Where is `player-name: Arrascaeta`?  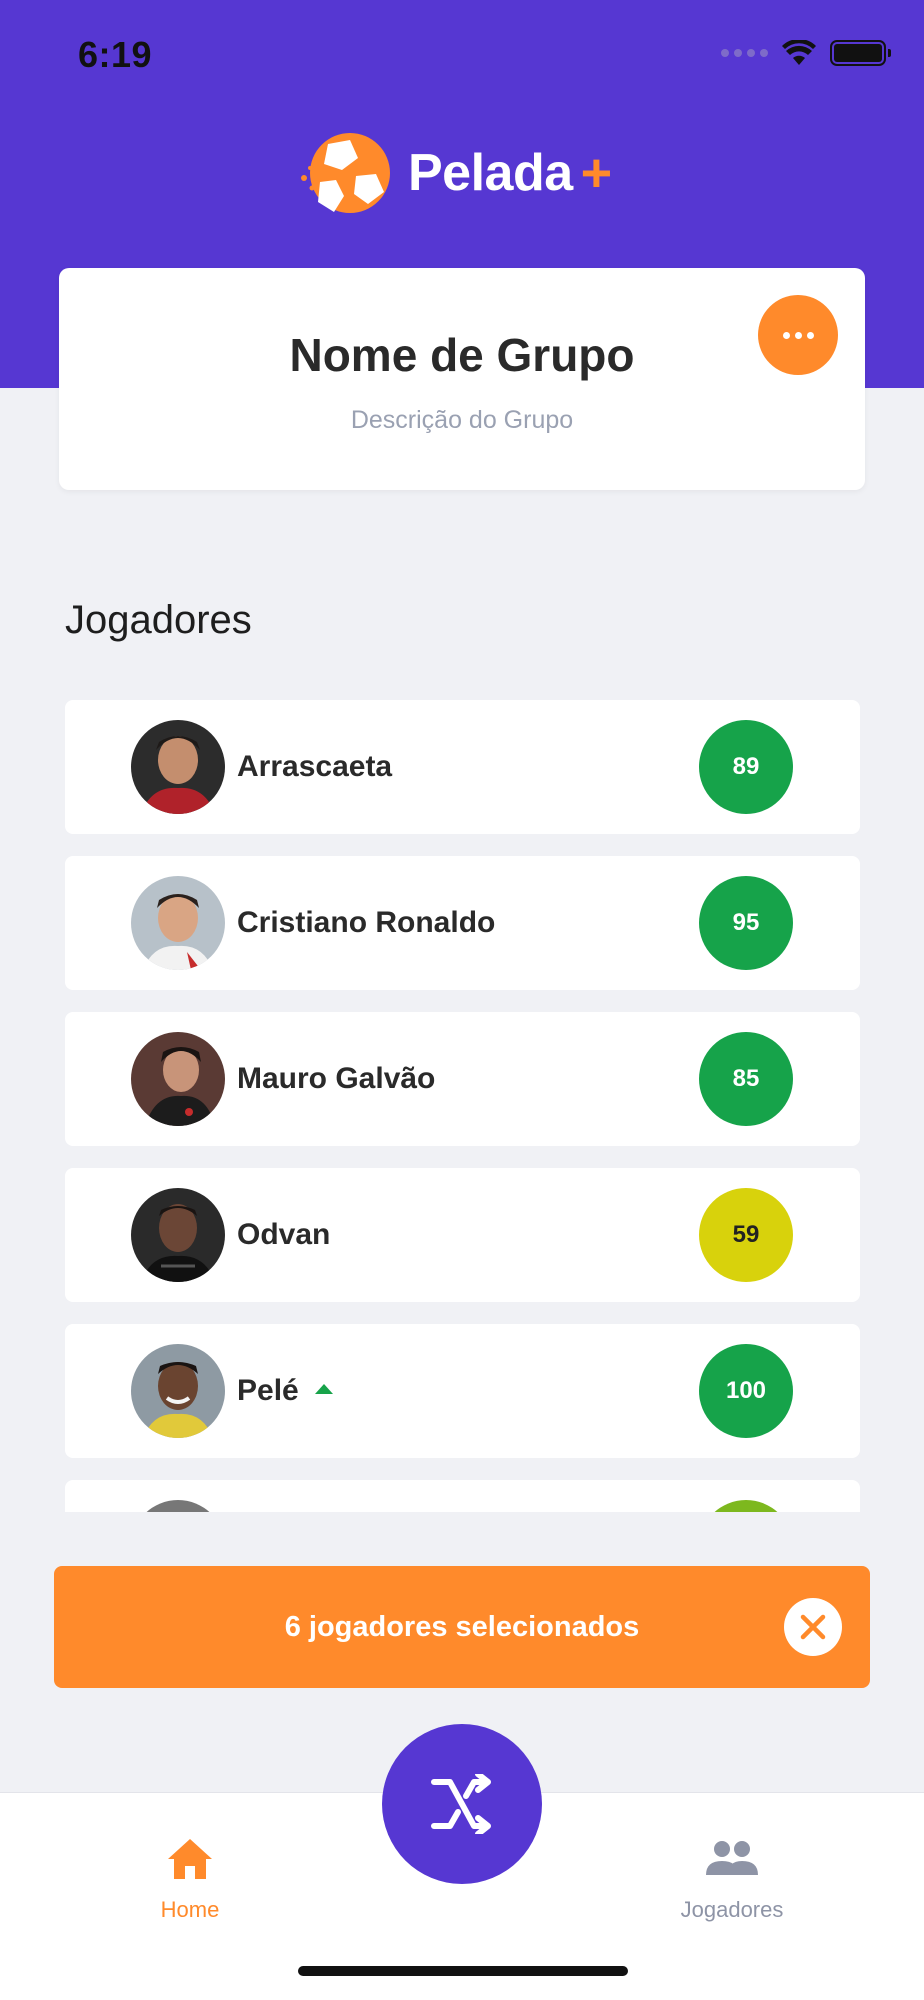 player-name: Arrascaeta is located at coordinates (315, 766).